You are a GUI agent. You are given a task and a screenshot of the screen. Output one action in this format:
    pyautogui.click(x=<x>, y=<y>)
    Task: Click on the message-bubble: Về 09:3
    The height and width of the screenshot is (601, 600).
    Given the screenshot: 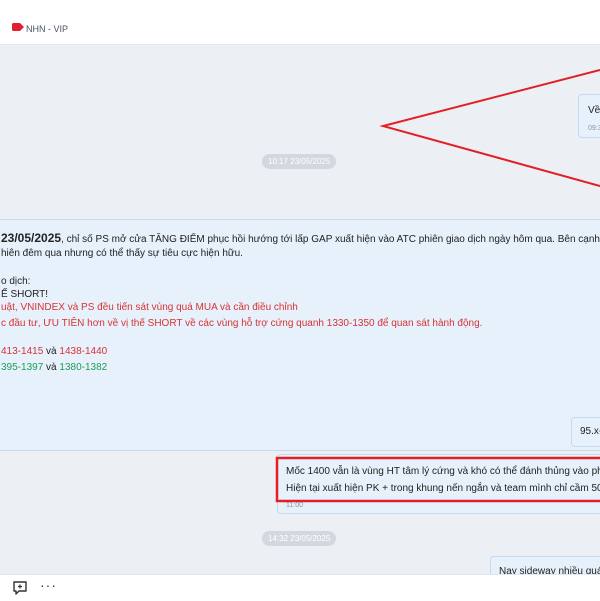 What is the action you would take?
    pyautogui.click(x=589, y=116)
    